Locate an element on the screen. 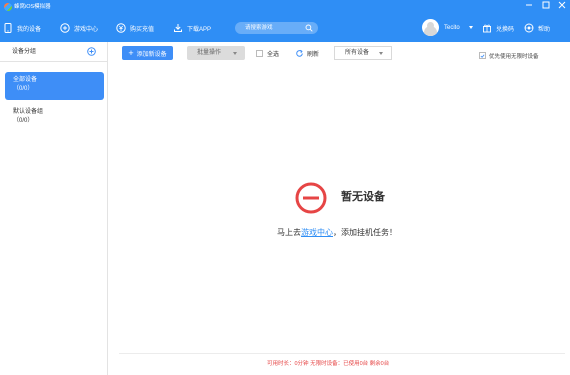  redeem-code-button: 兑换码 is located at coordinates (498, 28).